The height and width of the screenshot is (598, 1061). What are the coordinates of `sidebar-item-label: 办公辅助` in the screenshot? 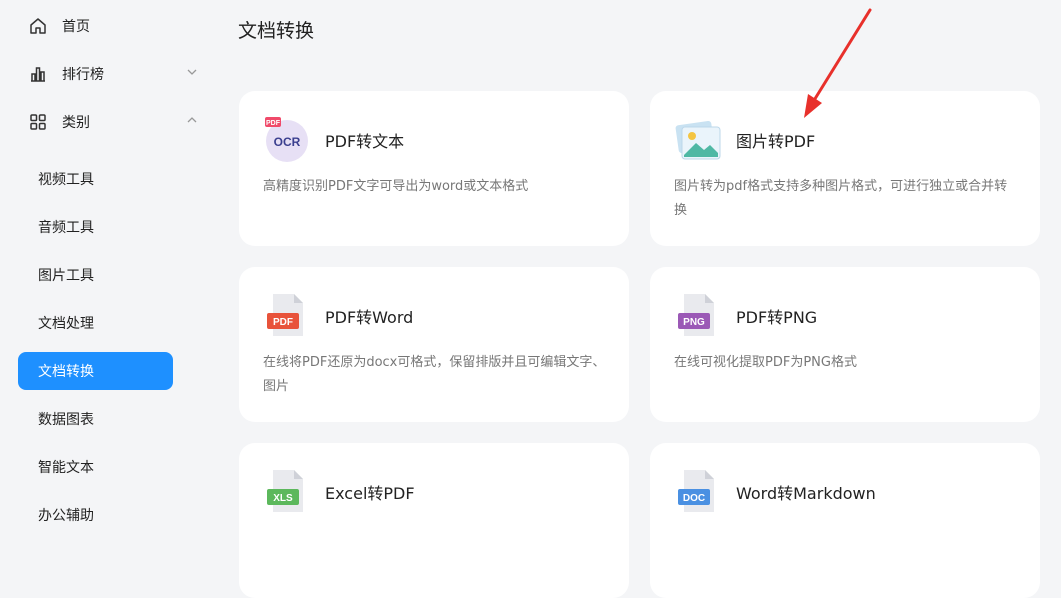 It's located at (66, 516).